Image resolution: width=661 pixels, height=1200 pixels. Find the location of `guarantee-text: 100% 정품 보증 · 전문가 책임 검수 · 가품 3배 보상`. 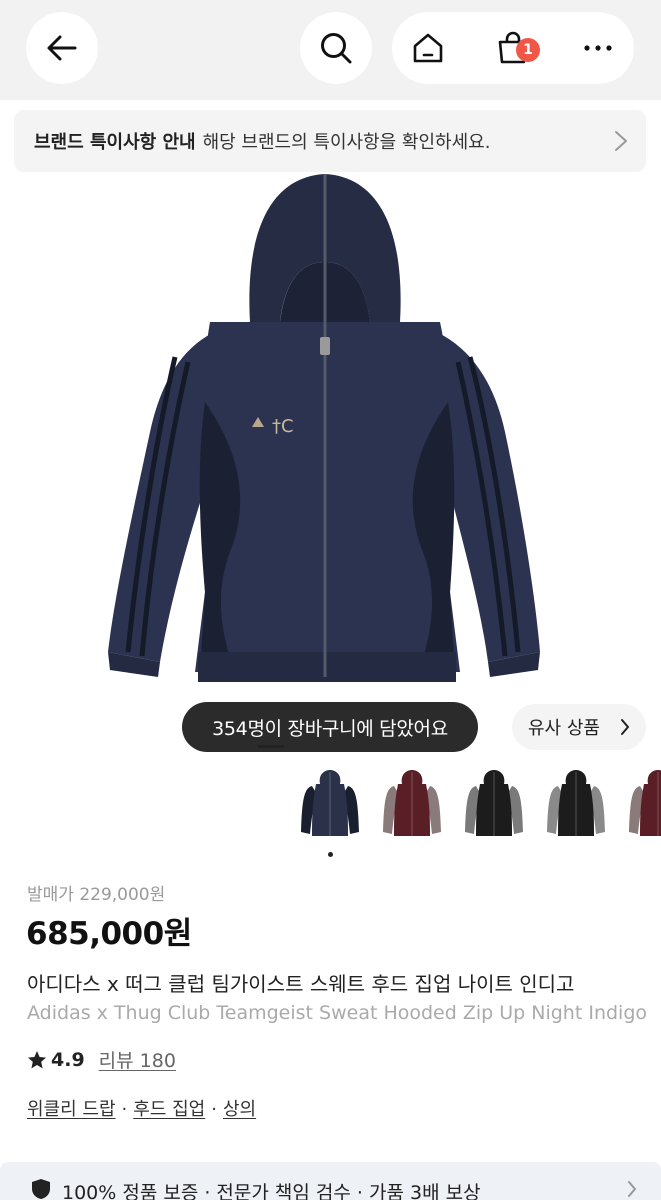

guarantee-text: 100% 정품 보증 · 전문가 책임 검수 · 가품 3배 보상 is located at coordinates (271, 1191).